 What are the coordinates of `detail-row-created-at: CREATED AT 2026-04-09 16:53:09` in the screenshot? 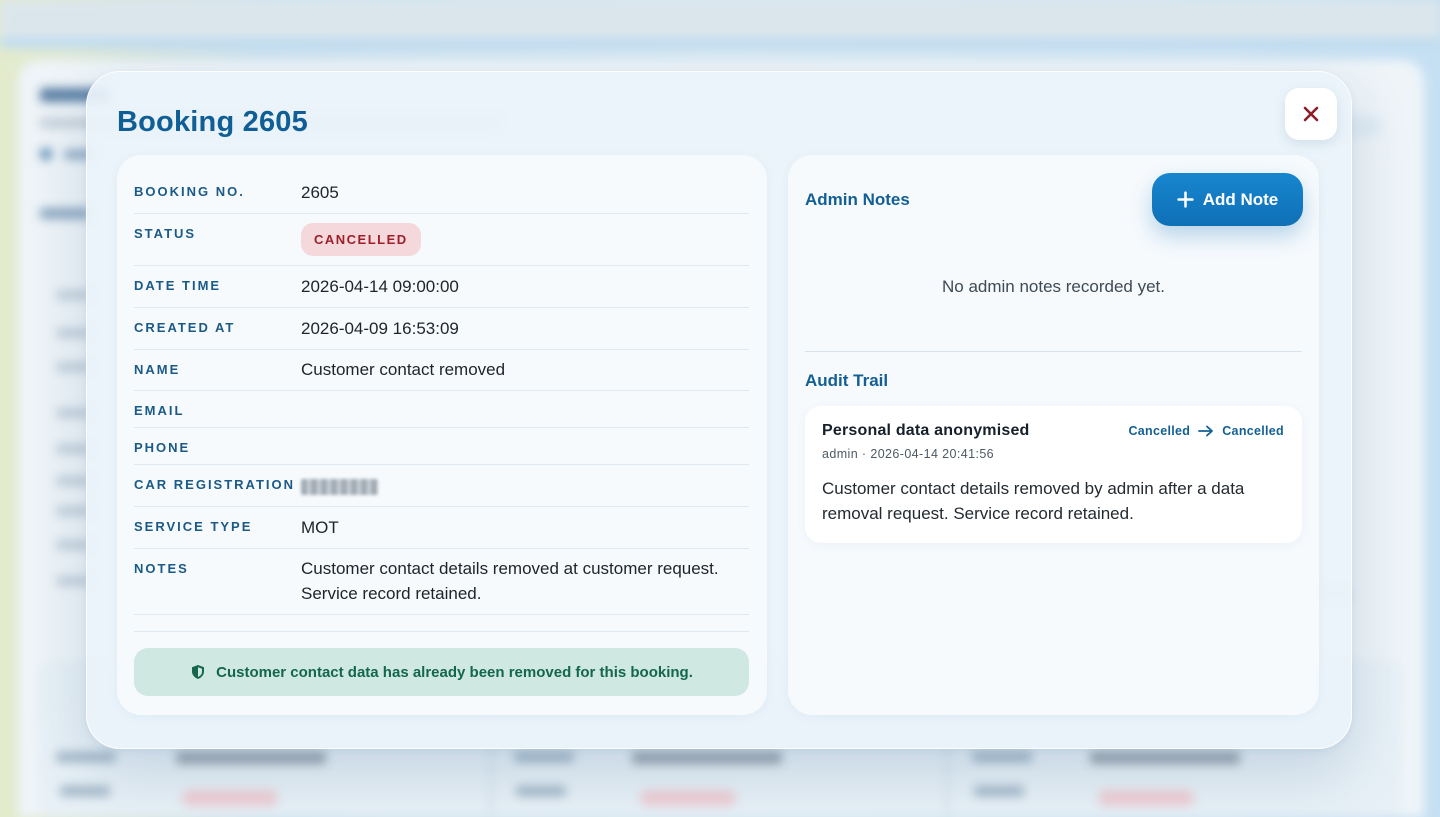 It's located at (441, 329).